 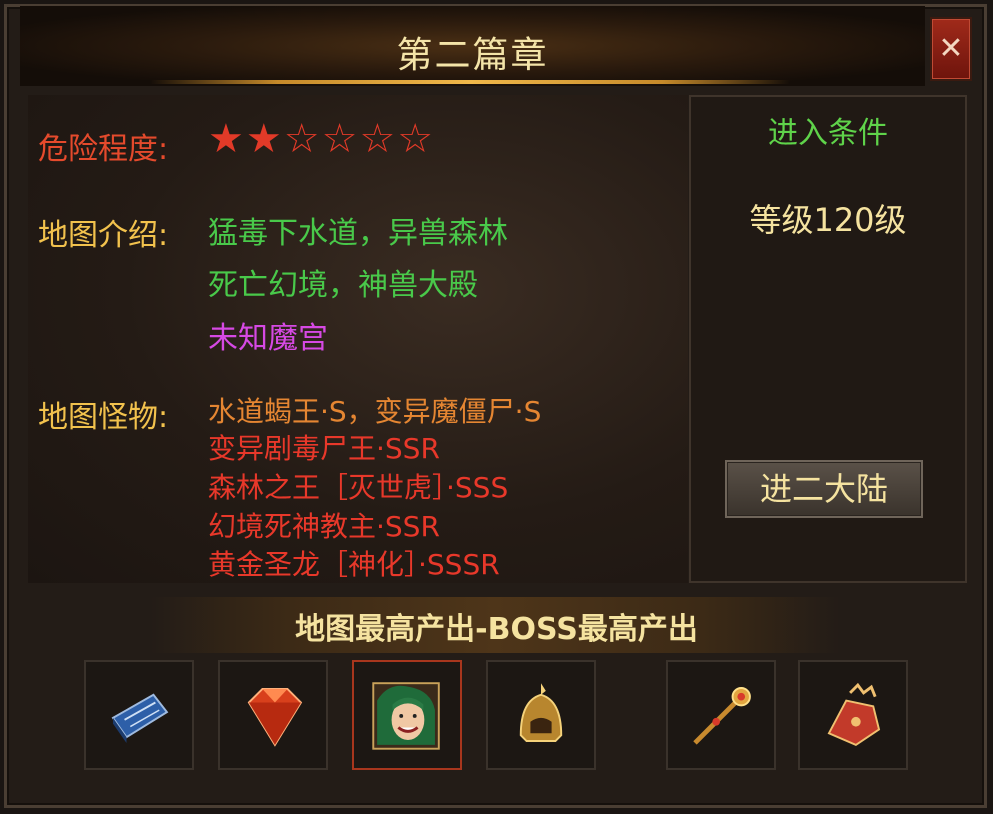 I want to click on red-gauntlet-icon, so click(x=854, y=714).